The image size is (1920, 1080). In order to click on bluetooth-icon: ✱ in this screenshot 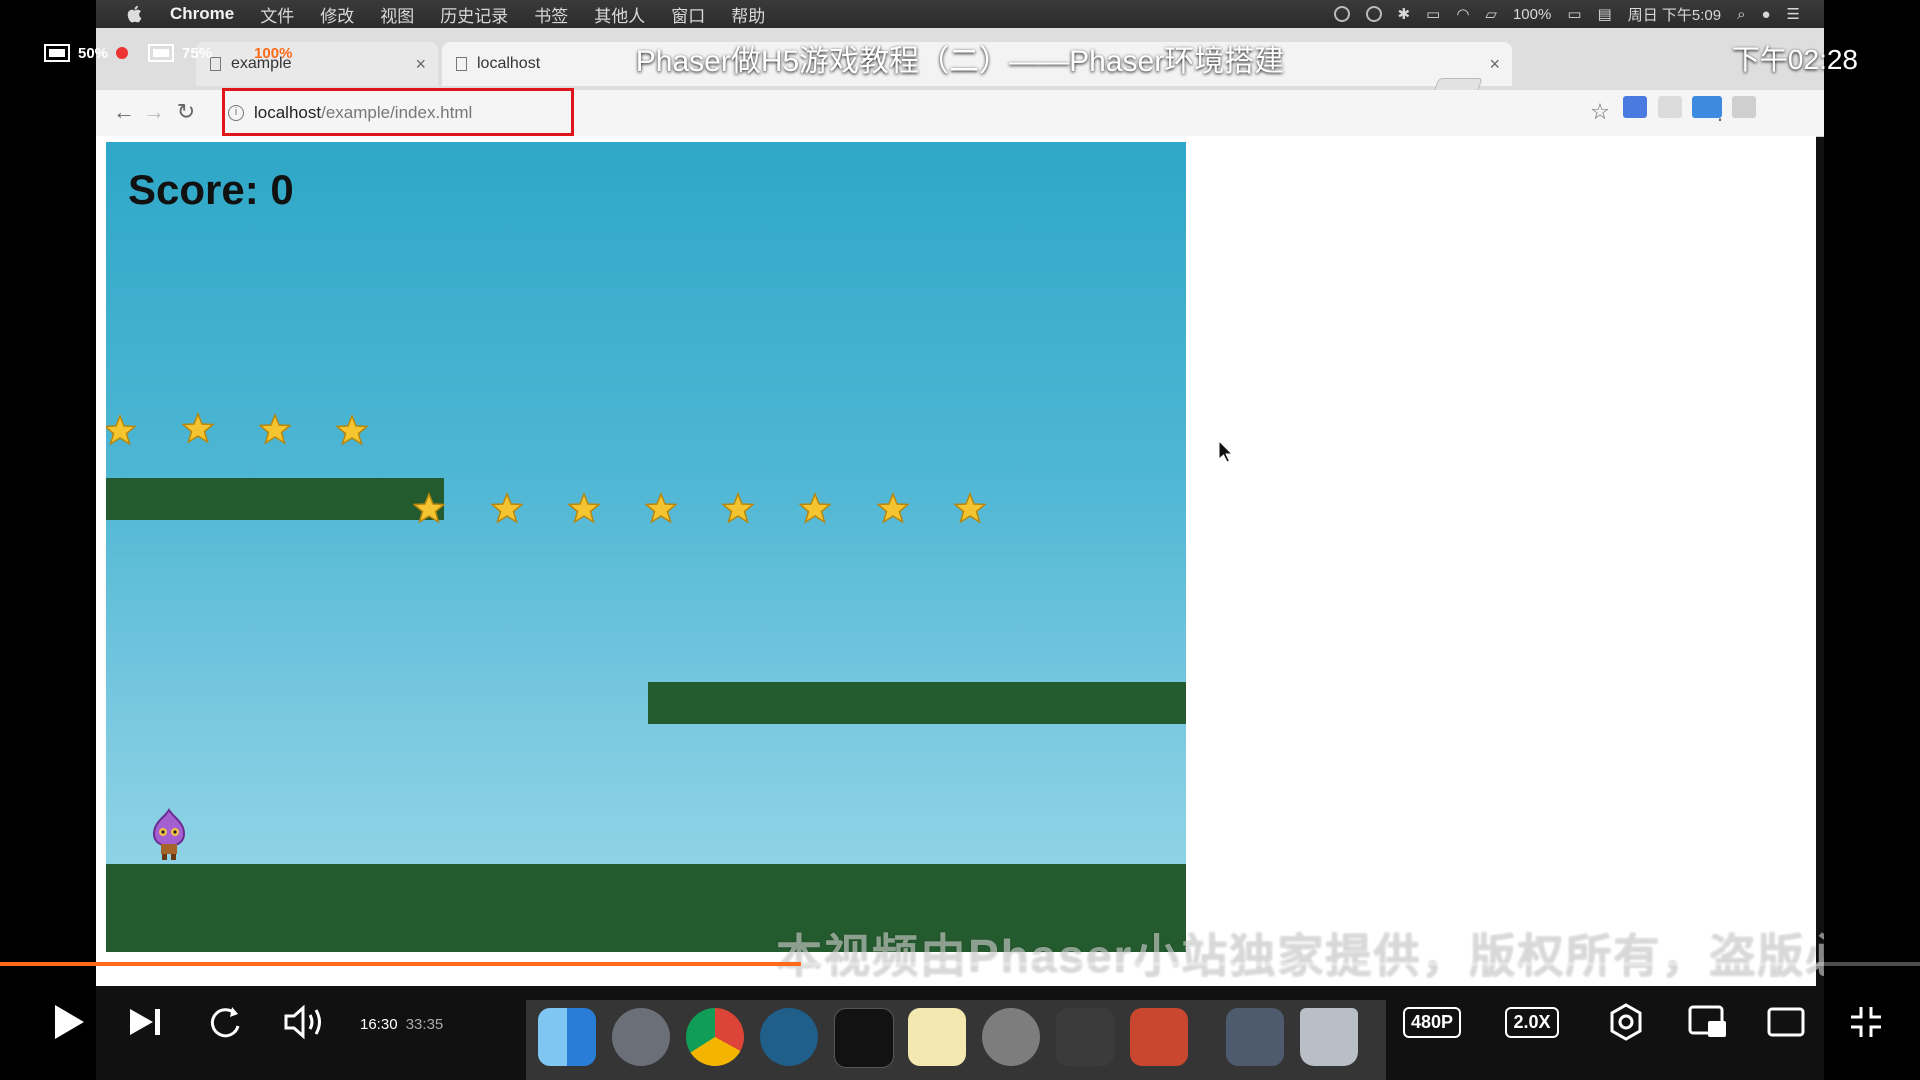, I will do `click(1404, 14)`.